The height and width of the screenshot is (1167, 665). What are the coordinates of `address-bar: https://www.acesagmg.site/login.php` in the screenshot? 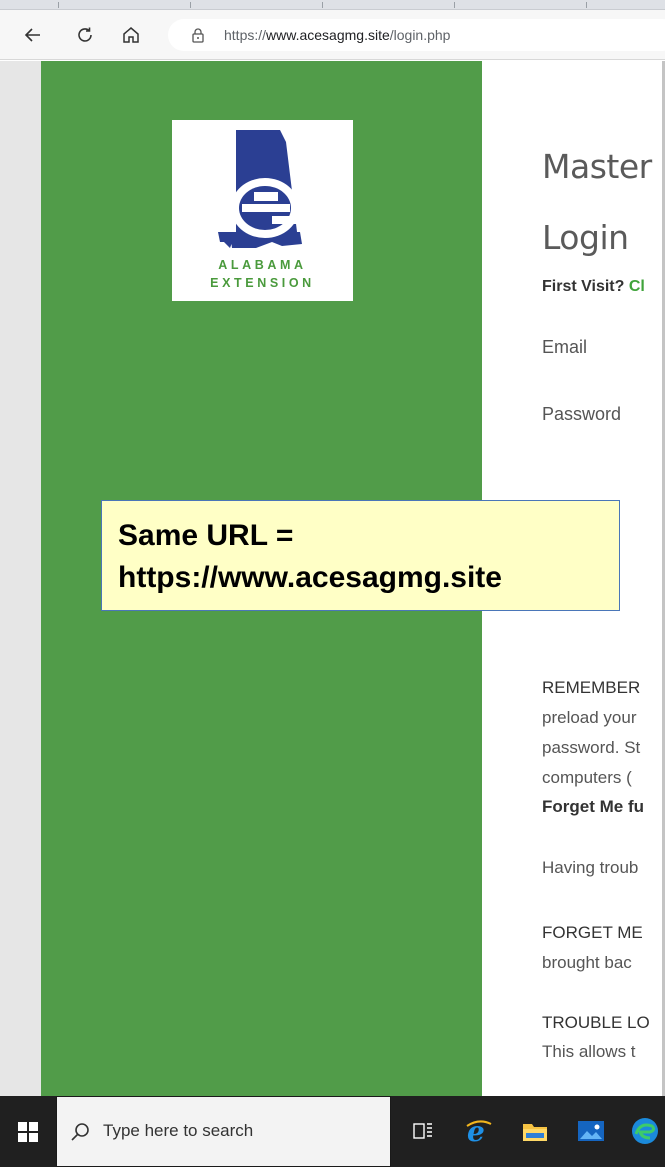 It's located at (416, 35).